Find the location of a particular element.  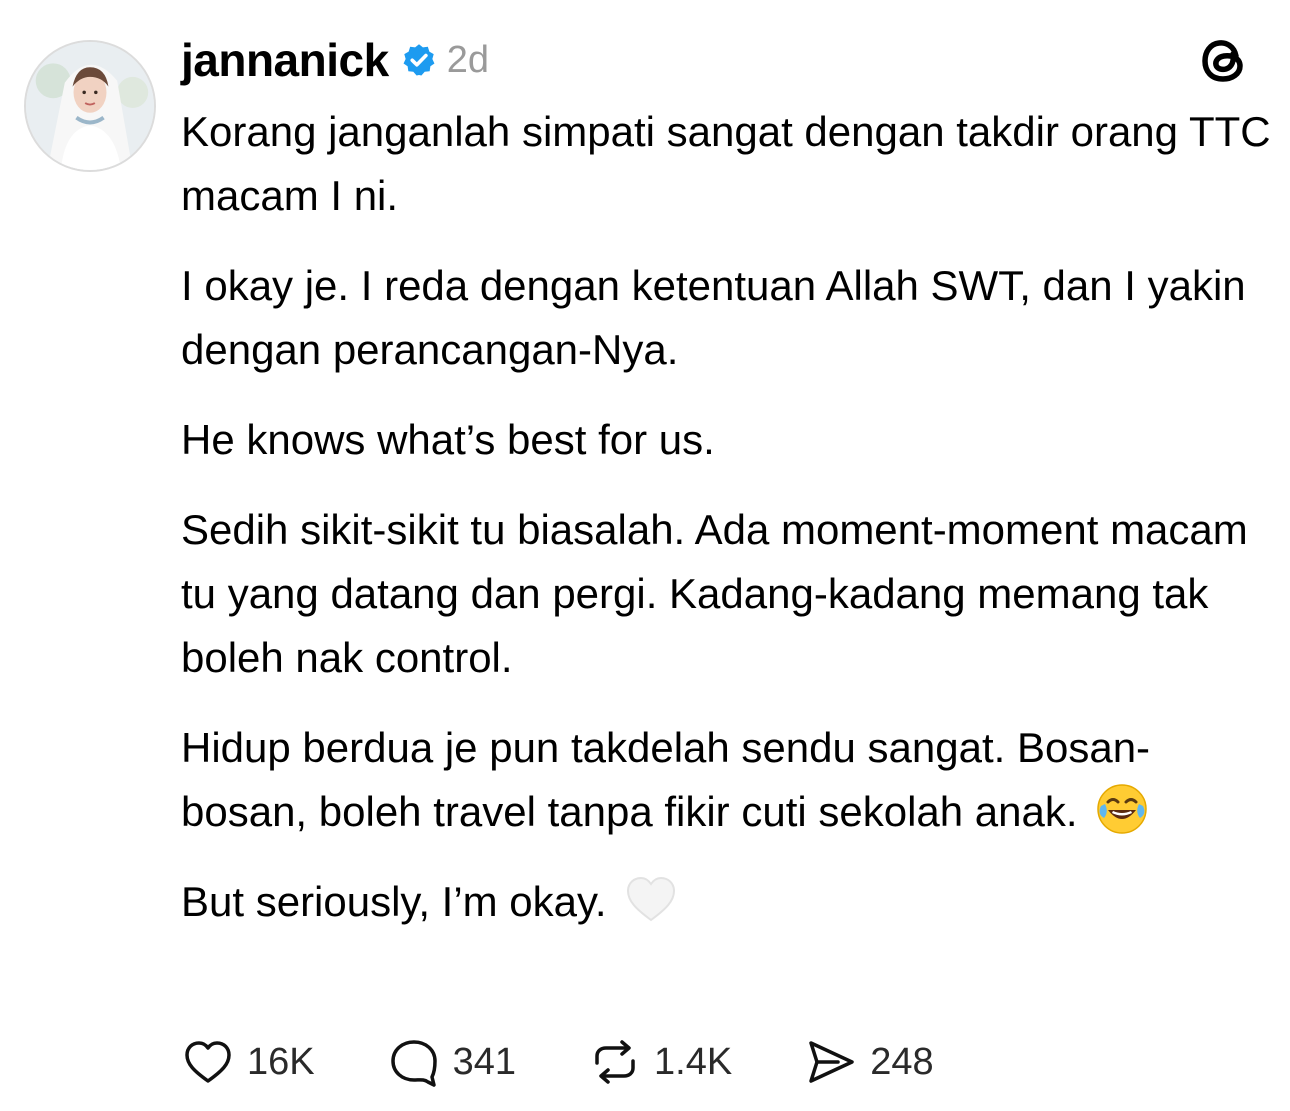

repost-count: 1.4K is located at coordinates (693, 1062).